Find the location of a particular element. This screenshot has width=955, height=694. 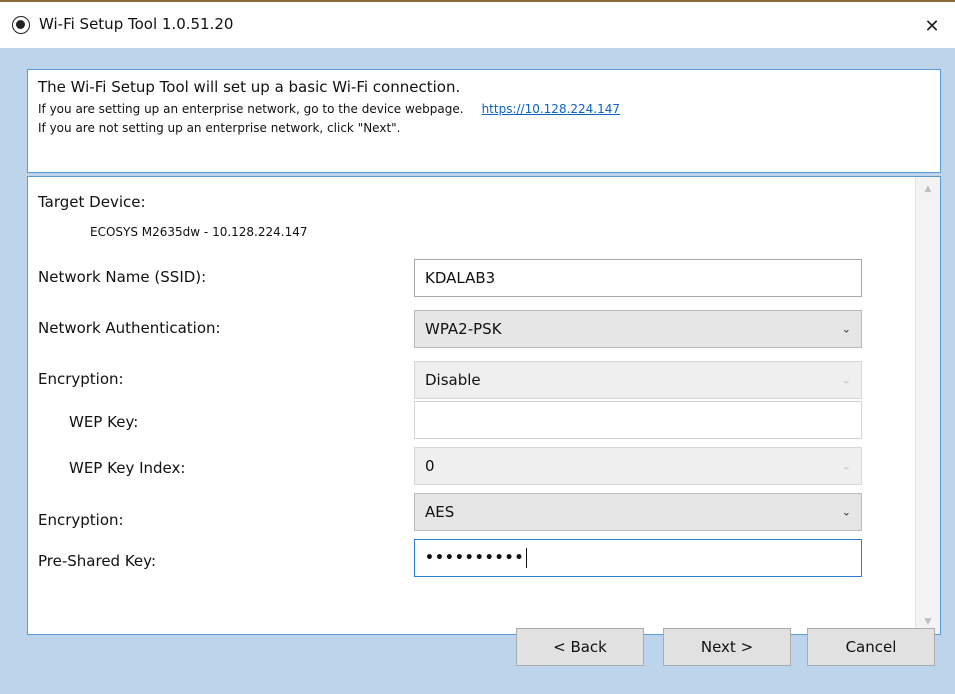

encryption-wep-label: Encryption: is located at coordinates (81, 379).